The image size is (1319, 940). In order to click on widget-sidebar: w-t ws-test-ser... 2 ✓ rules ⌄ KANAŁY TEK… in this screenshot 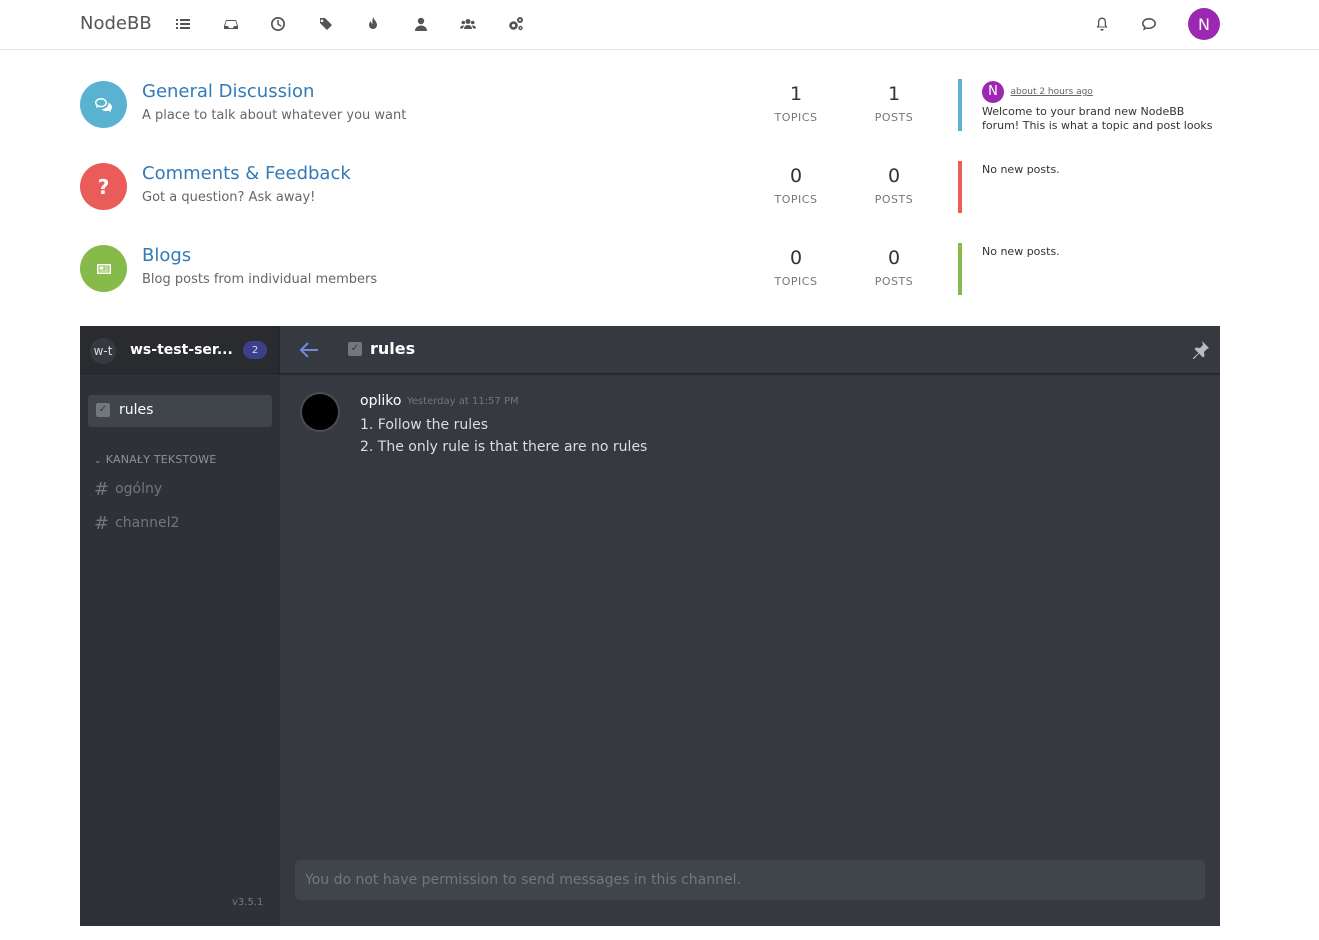, I will do `click(180, 626)`.